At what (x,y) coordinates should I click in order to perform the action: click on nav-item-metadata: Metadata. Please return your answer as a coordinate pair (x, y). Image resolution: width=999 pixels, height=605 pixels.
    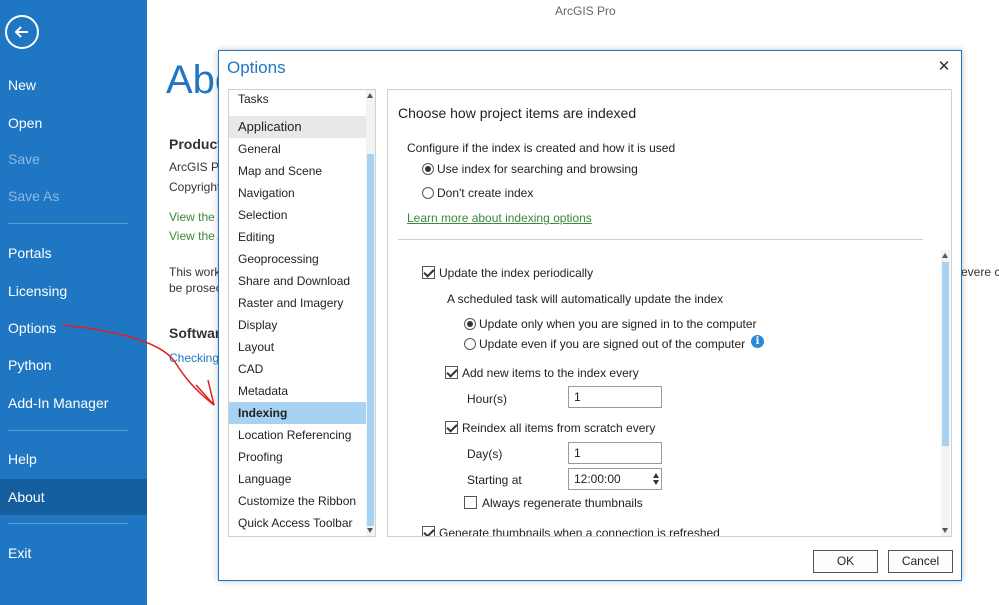
    Looking at the image, I should click on (298, 391).